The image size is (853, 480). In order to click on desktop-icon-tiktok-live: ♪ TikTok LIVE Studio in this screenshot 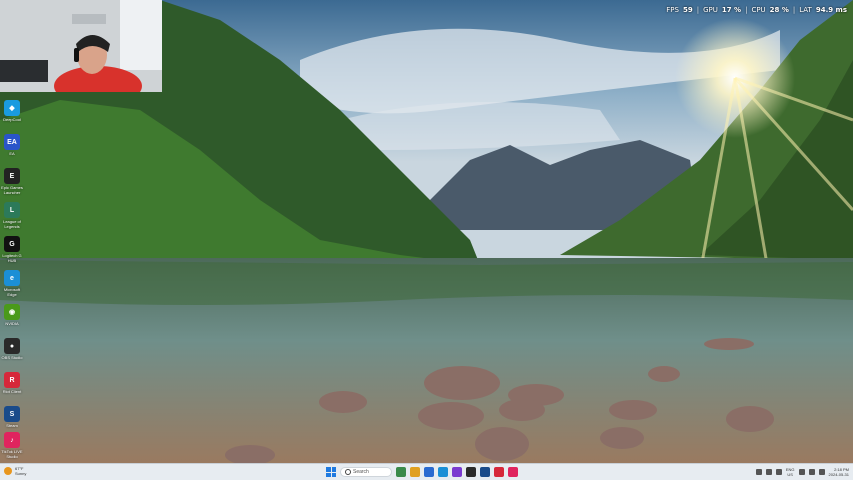, I will do `click(12, 447)`.